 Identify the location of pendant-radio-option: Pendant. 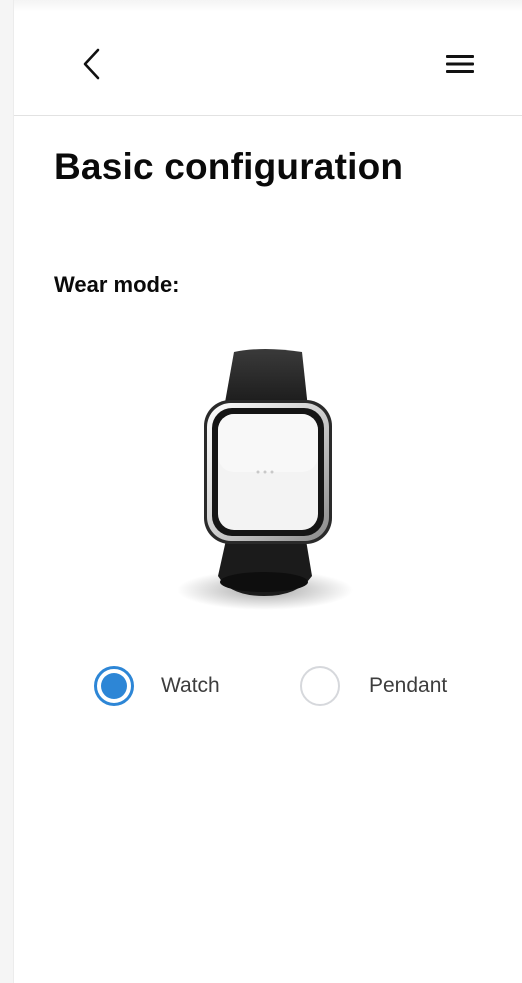
(373, 686).